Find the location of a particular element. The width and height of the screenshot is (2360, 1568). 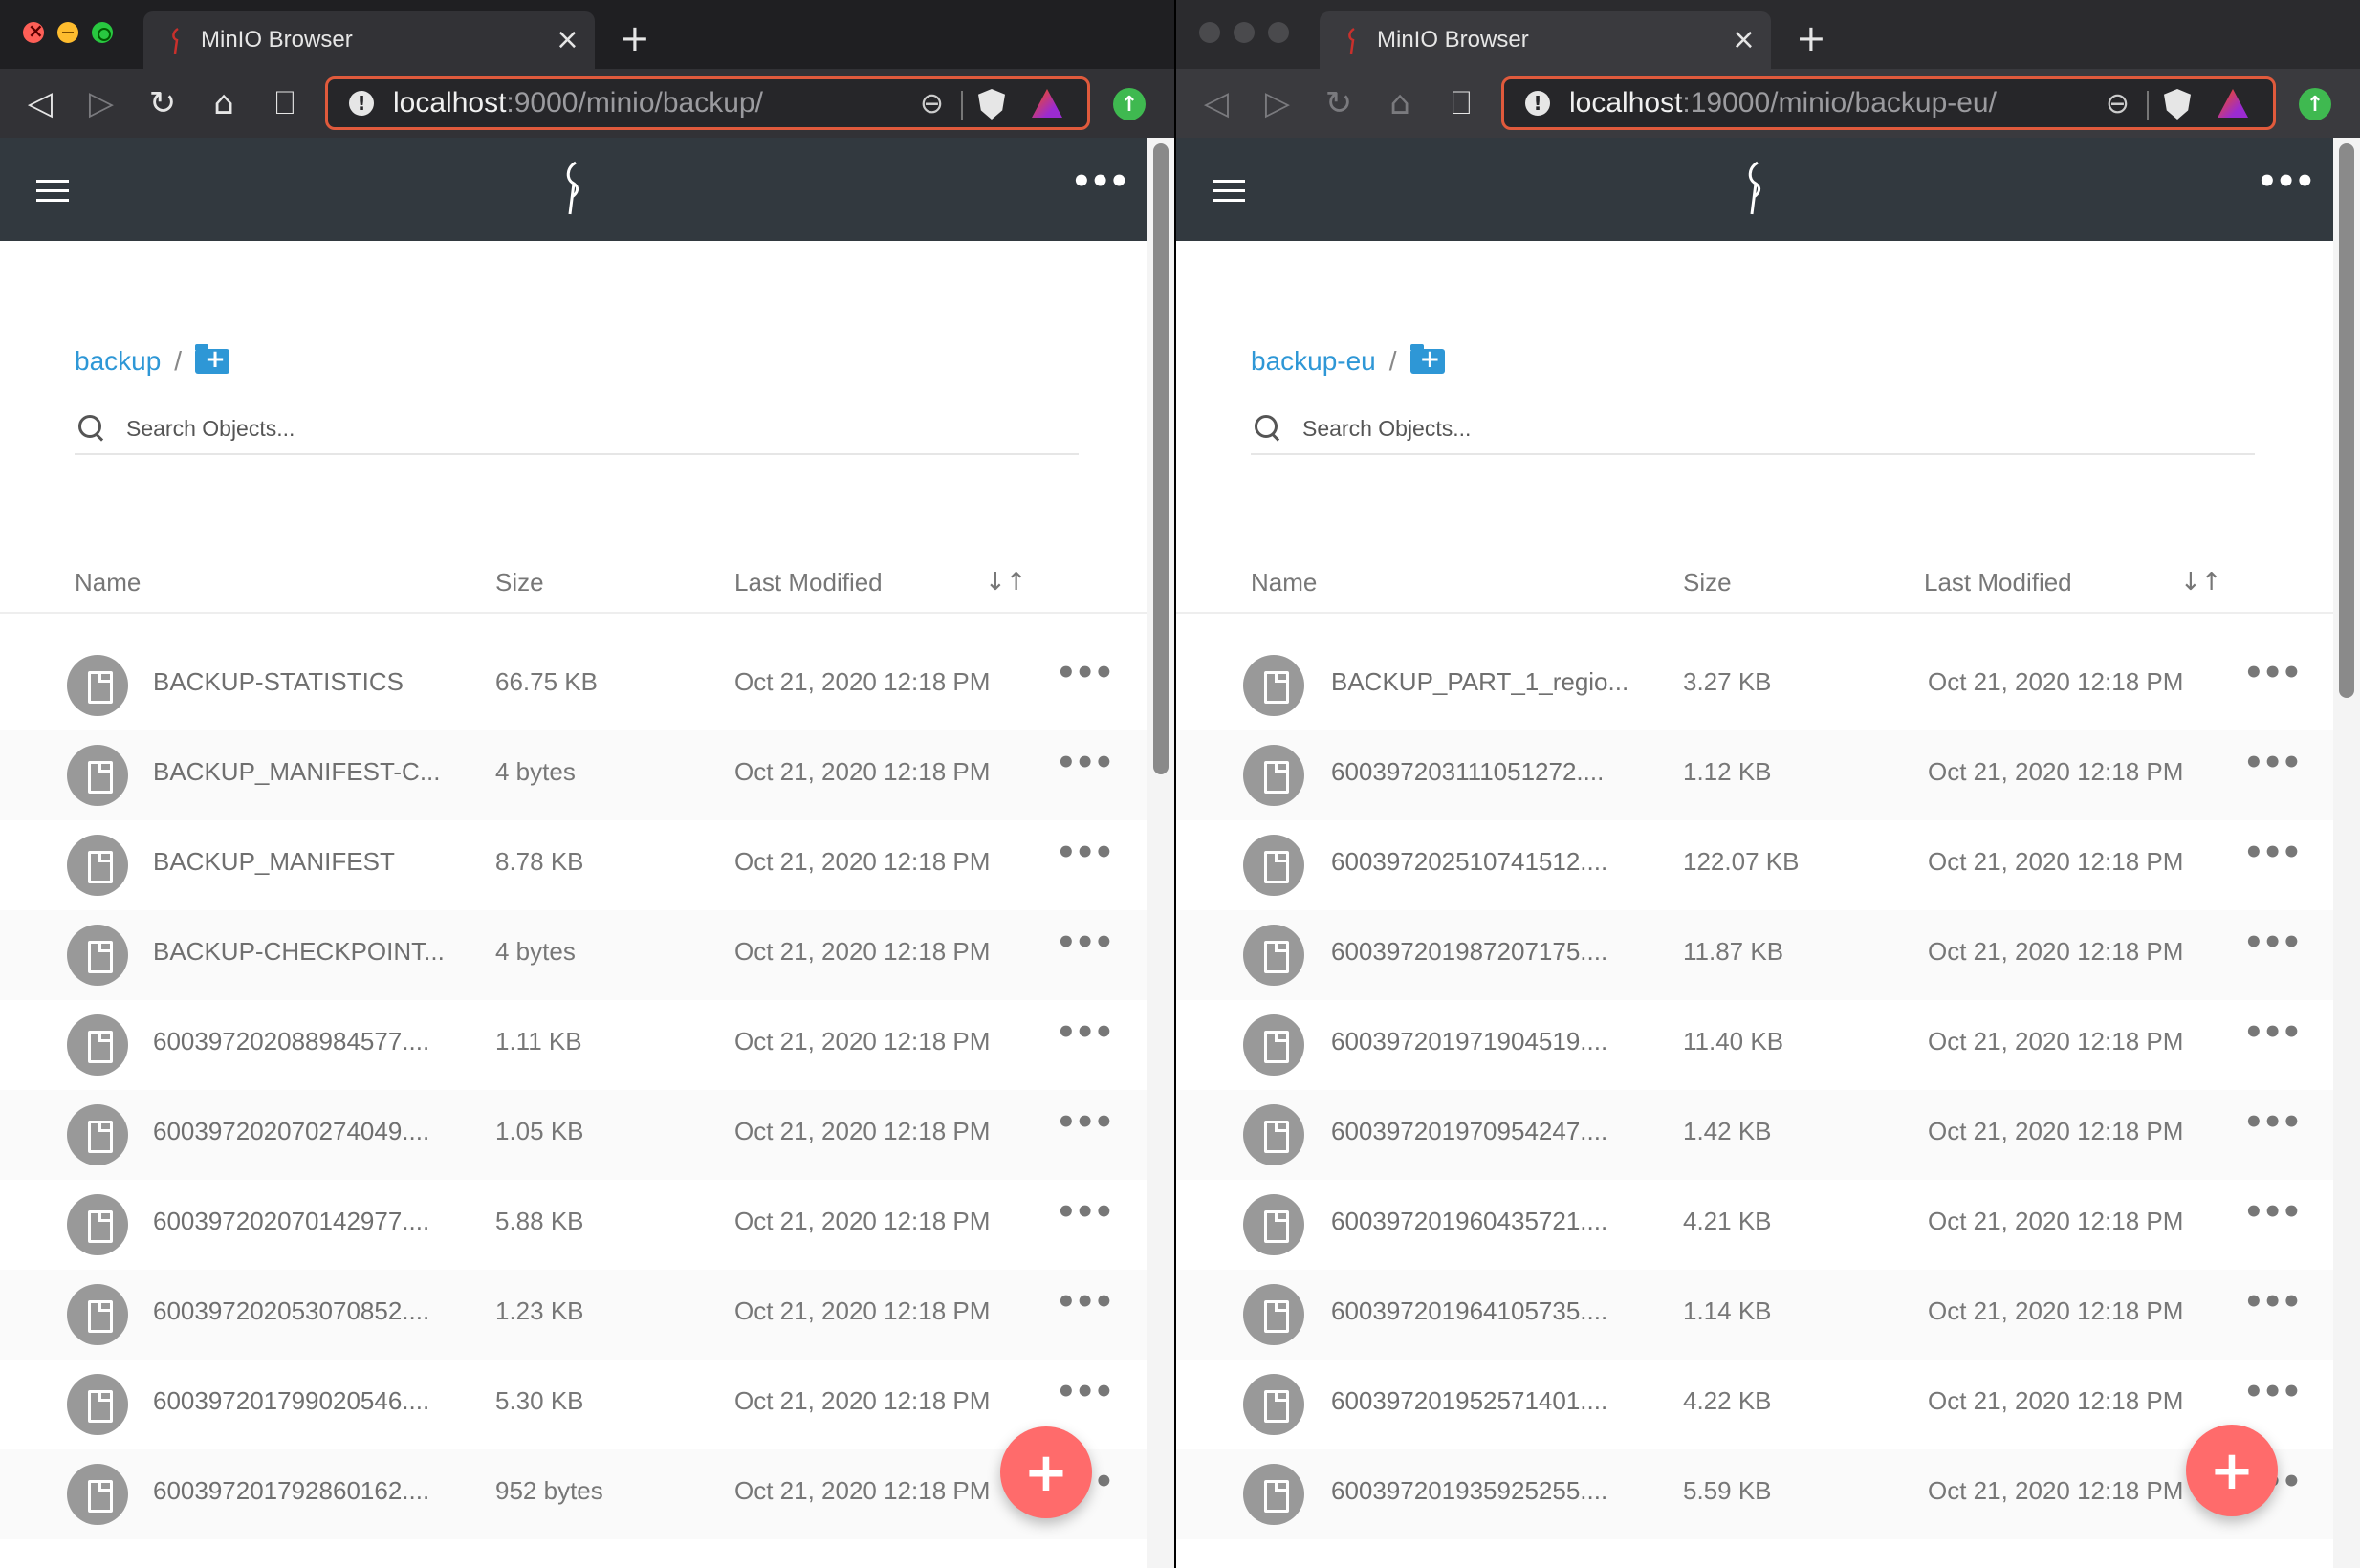

add-folder-icon is located at coordinates (1427, 359).